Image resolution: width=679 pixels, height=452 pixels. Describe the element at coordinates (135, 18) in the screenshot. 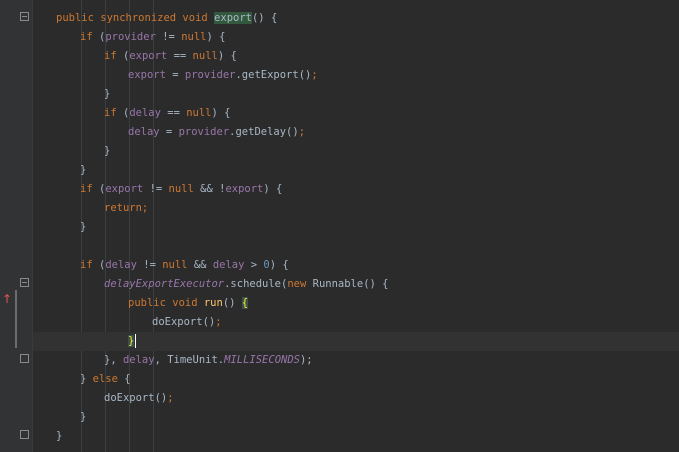

I see `code-token: public synchronized void` at that location.